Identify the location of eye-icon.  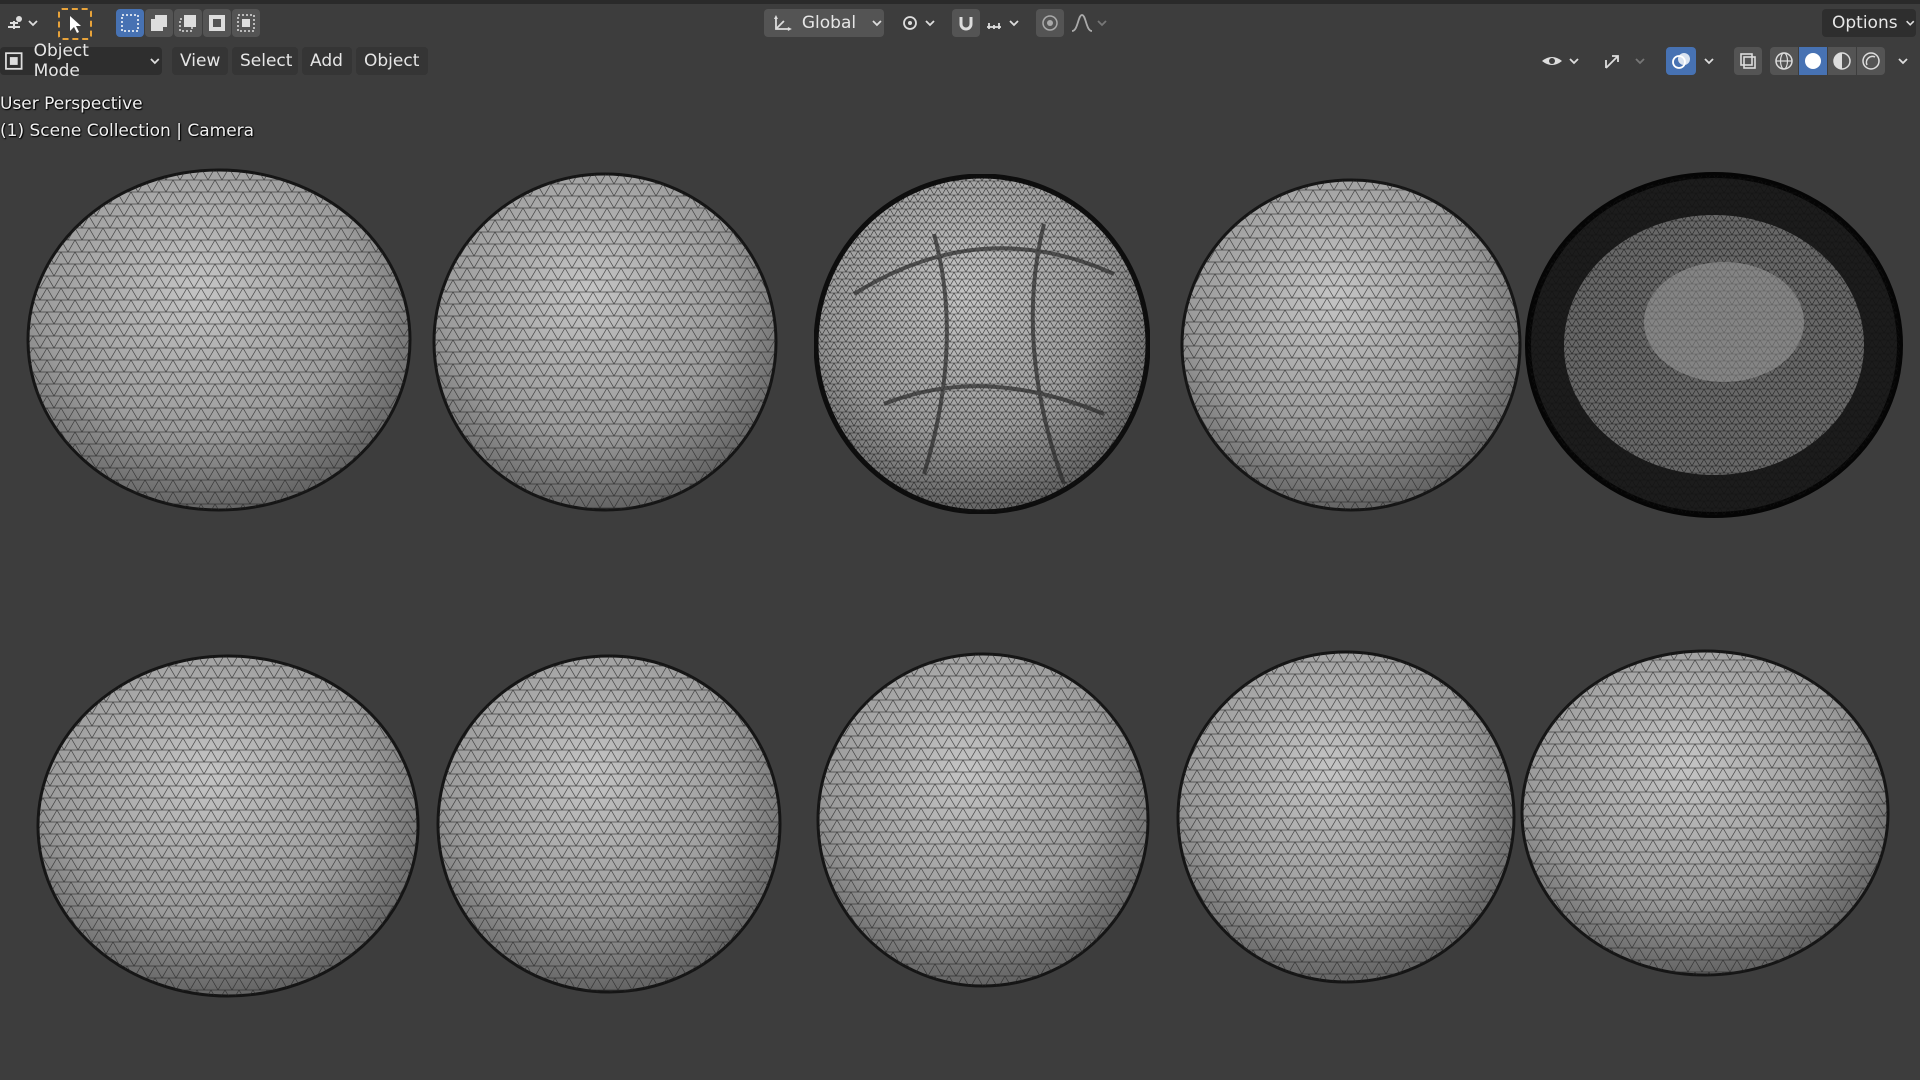
(1560, 61).